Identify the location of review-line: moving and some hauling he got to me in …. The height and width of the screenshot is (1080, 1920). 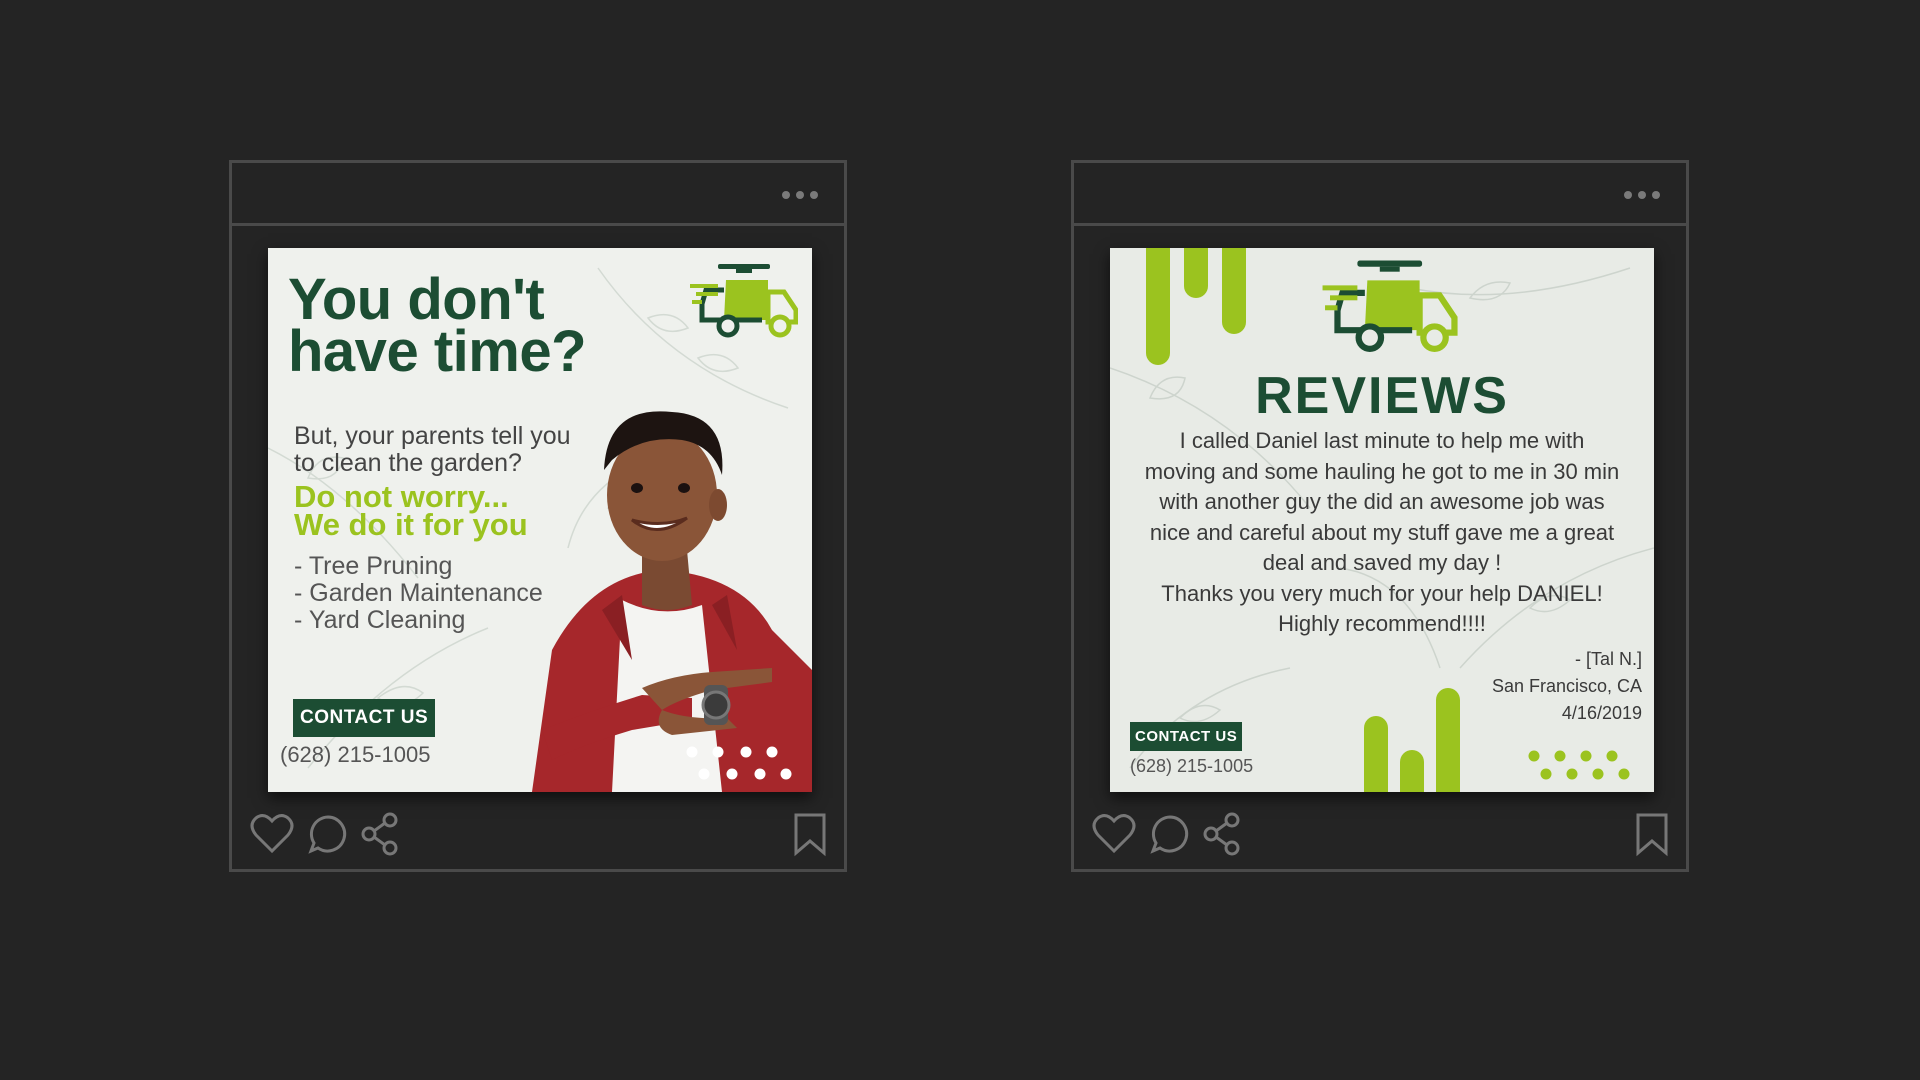
(1382, 471).